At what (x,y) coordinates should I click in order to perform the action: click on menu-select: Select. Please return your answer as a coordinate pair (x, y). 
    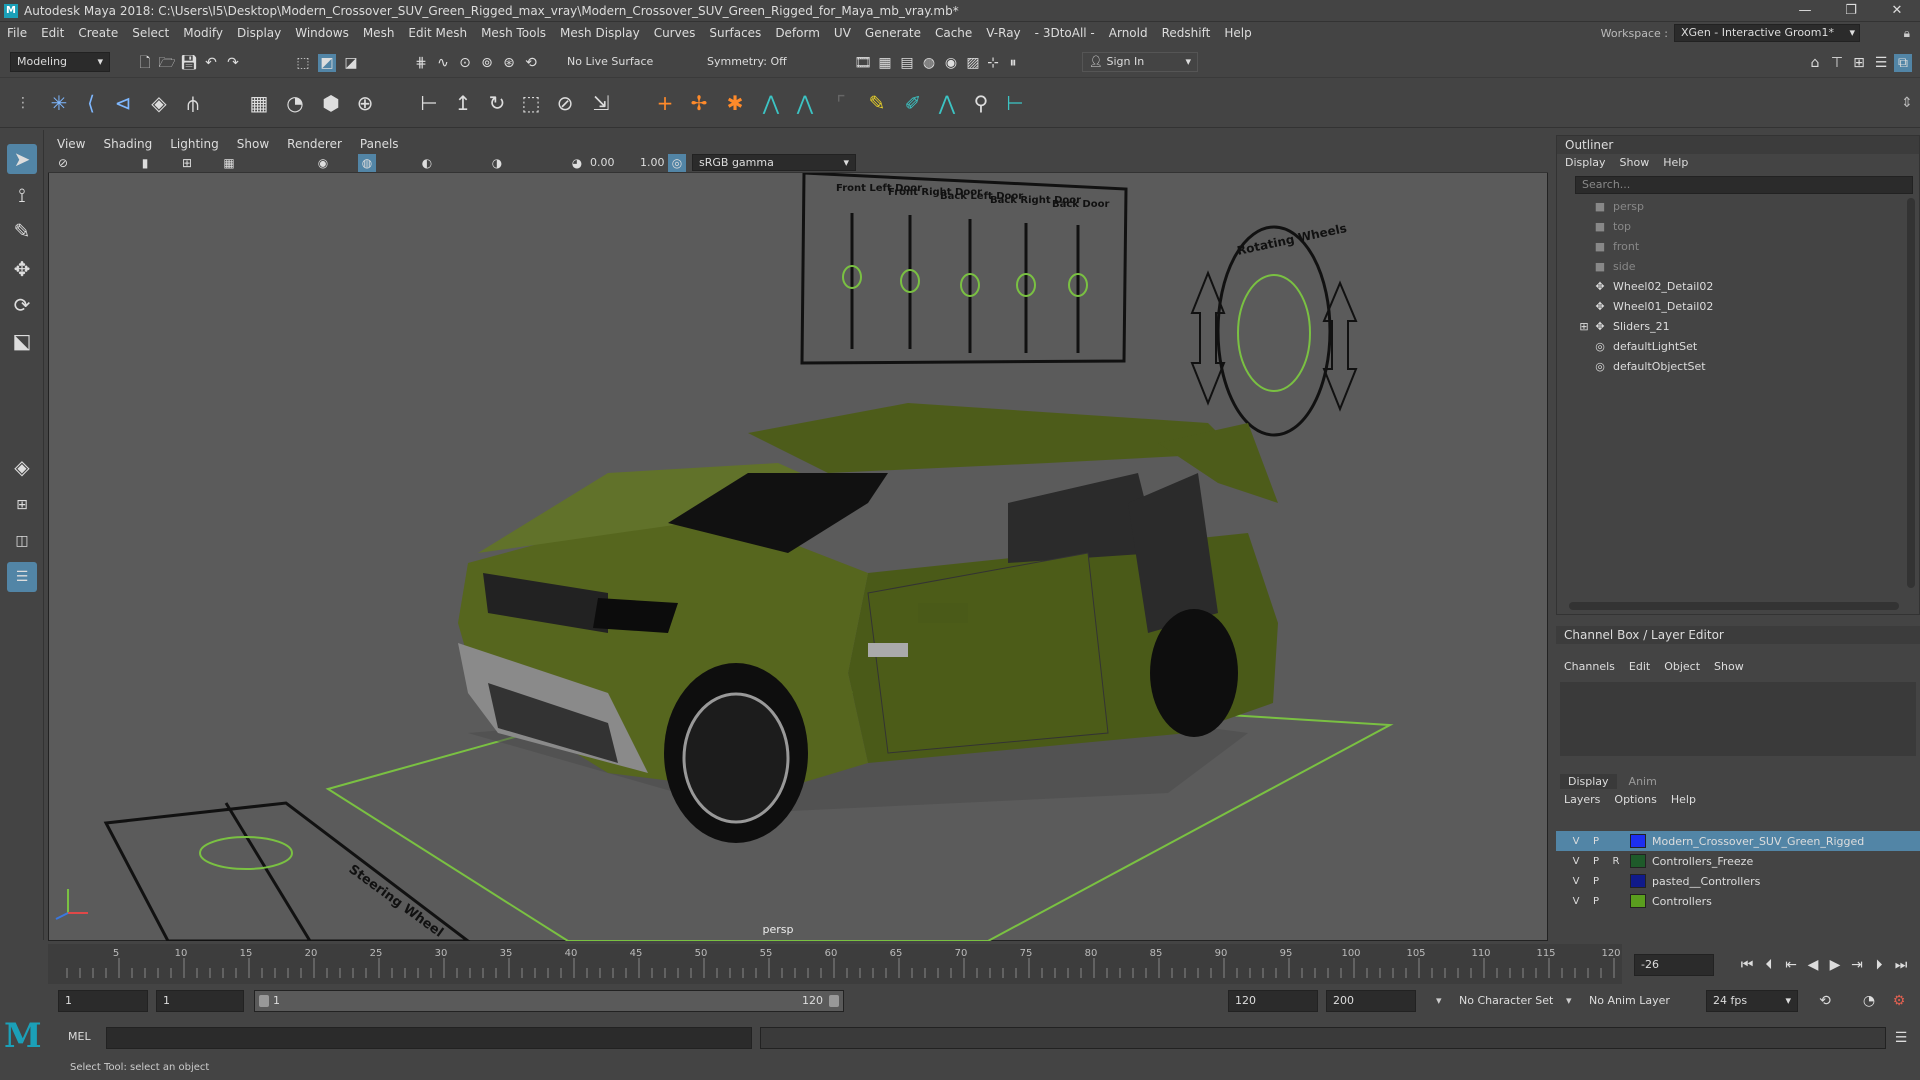
    Looking at the image, I should click on (150, 33).